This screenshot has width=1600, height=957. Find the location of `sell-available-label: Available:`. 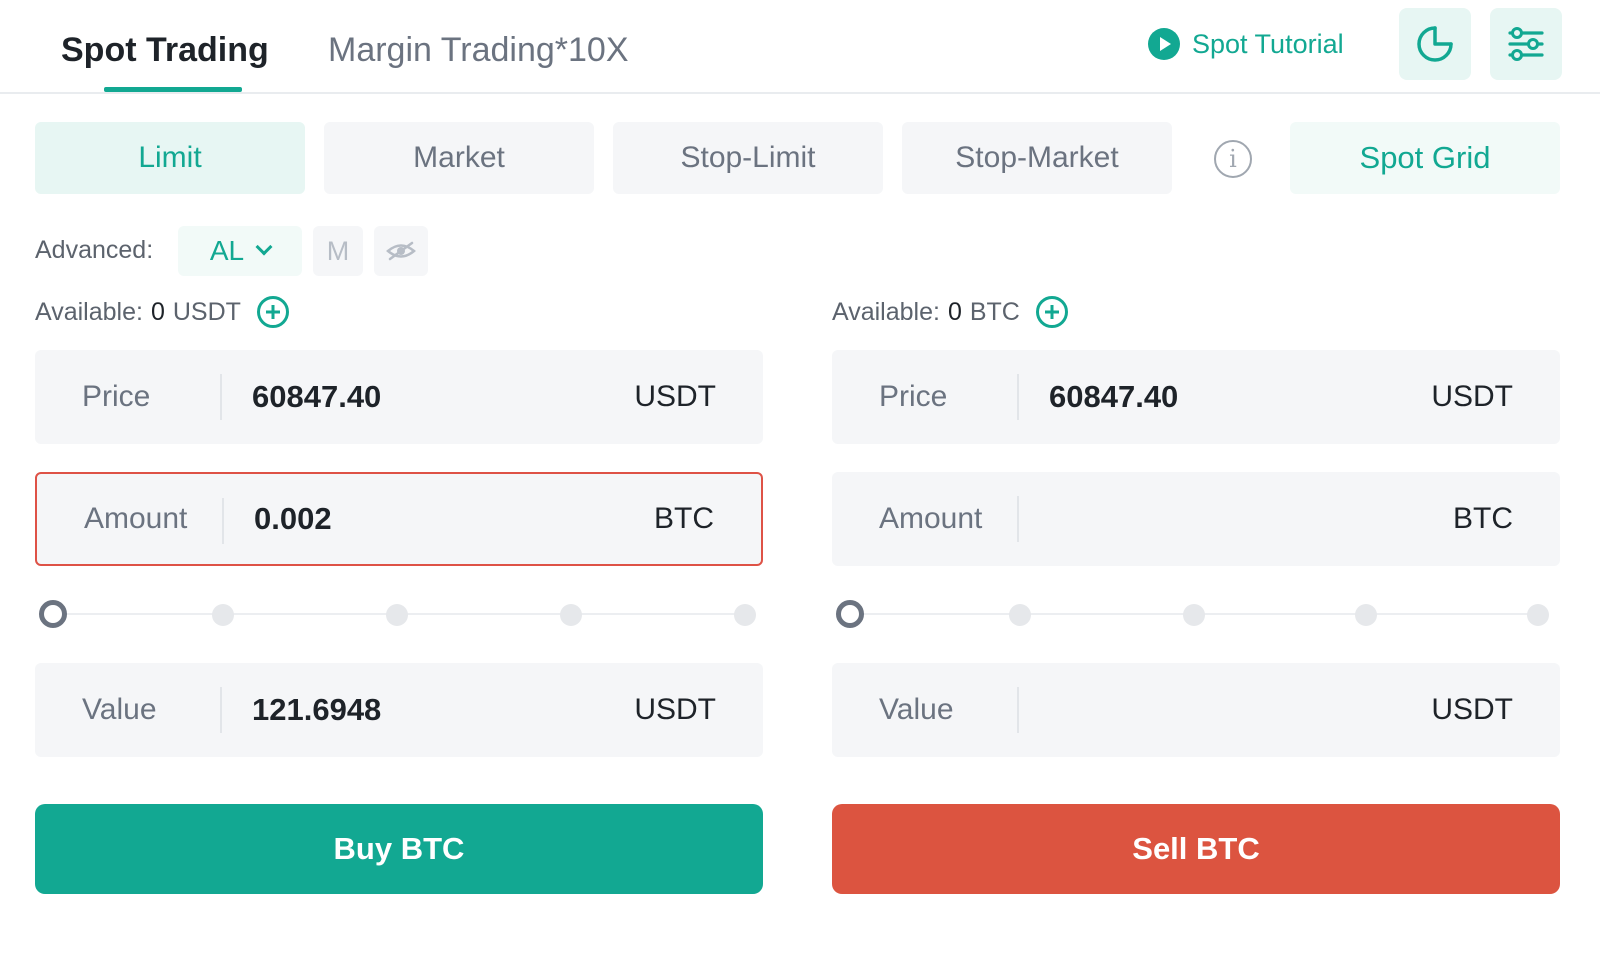

sell-available-label: Available: is located at coordinates (886, 311).